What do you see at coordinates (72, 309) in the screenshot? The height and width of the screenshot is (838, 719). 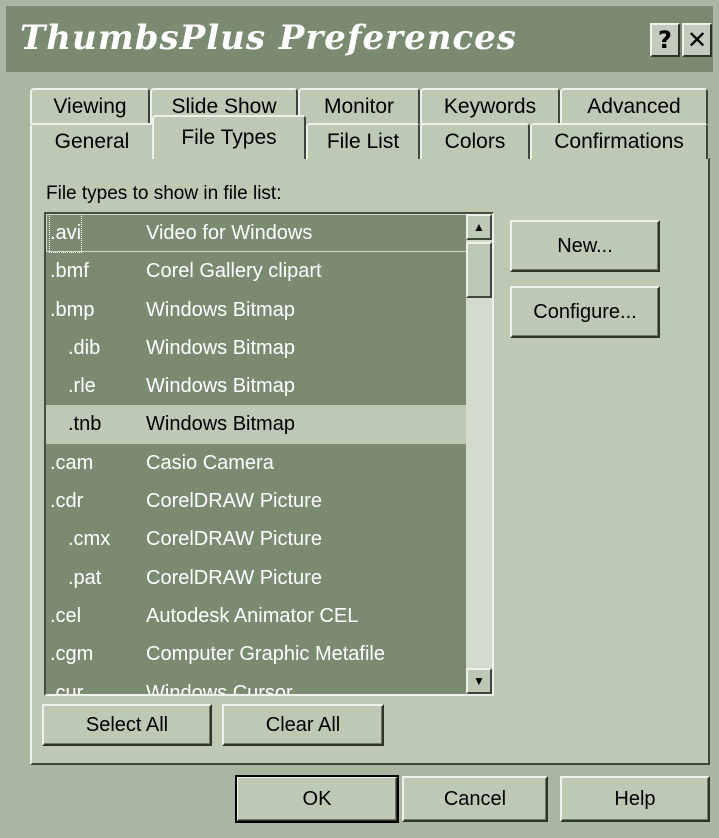 I see `file-extension: .bmp` at bounding box center [72, 309].